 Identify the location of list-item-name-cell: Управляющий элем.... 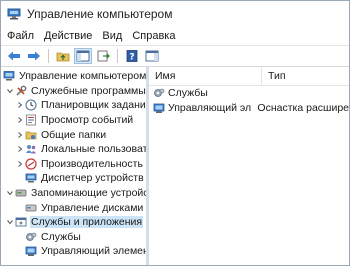
(200, 108).